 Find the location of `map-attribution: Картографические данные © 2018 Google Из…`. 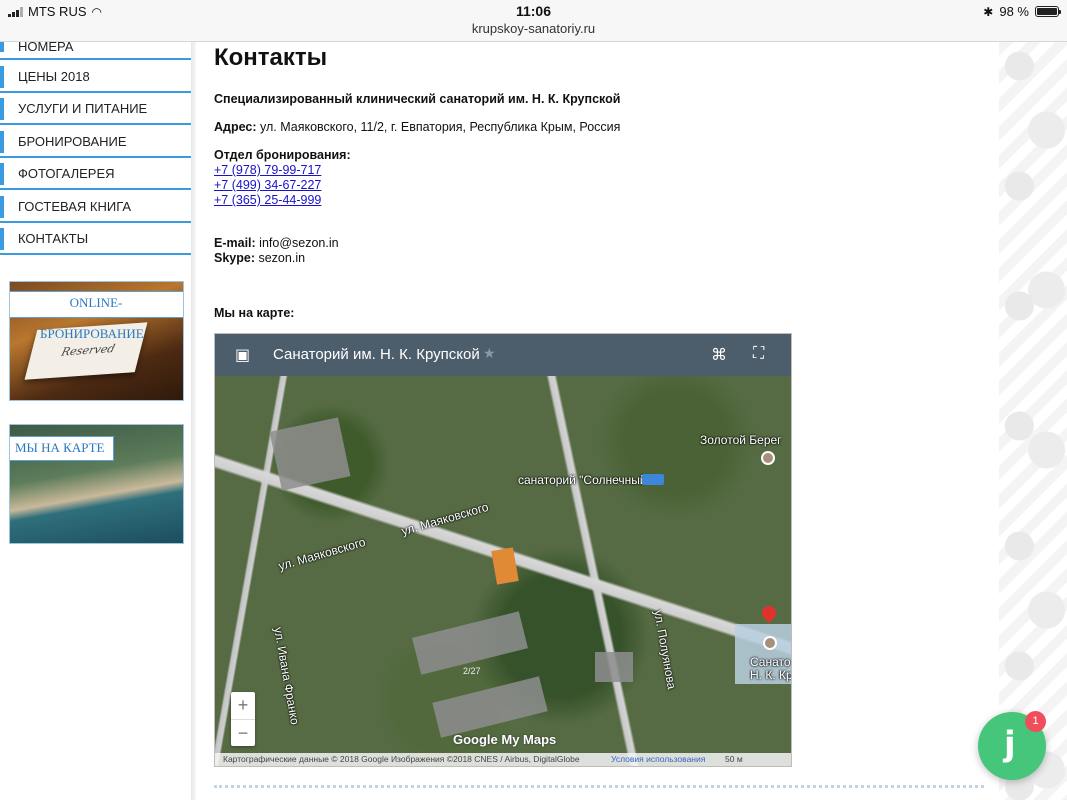

map-attribution: Картографические данные © 2018 Google Из… is located at coordinates (503, 759).